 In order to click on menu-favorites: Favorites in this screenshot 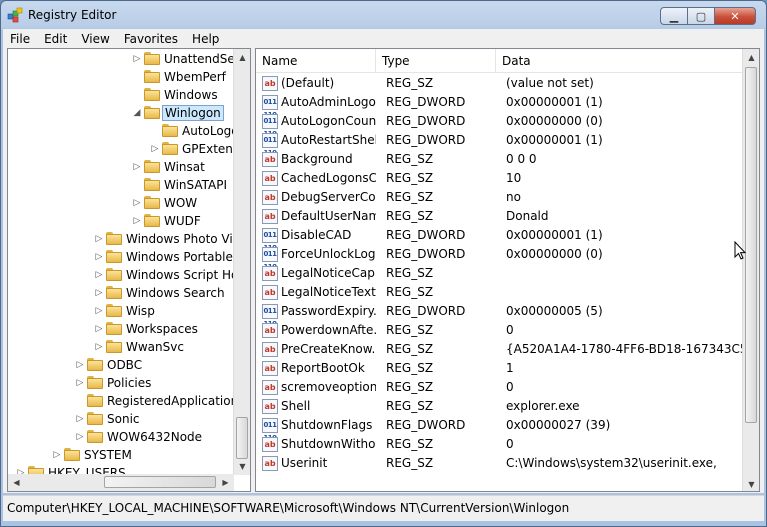, I will do `click(151, 39)`.